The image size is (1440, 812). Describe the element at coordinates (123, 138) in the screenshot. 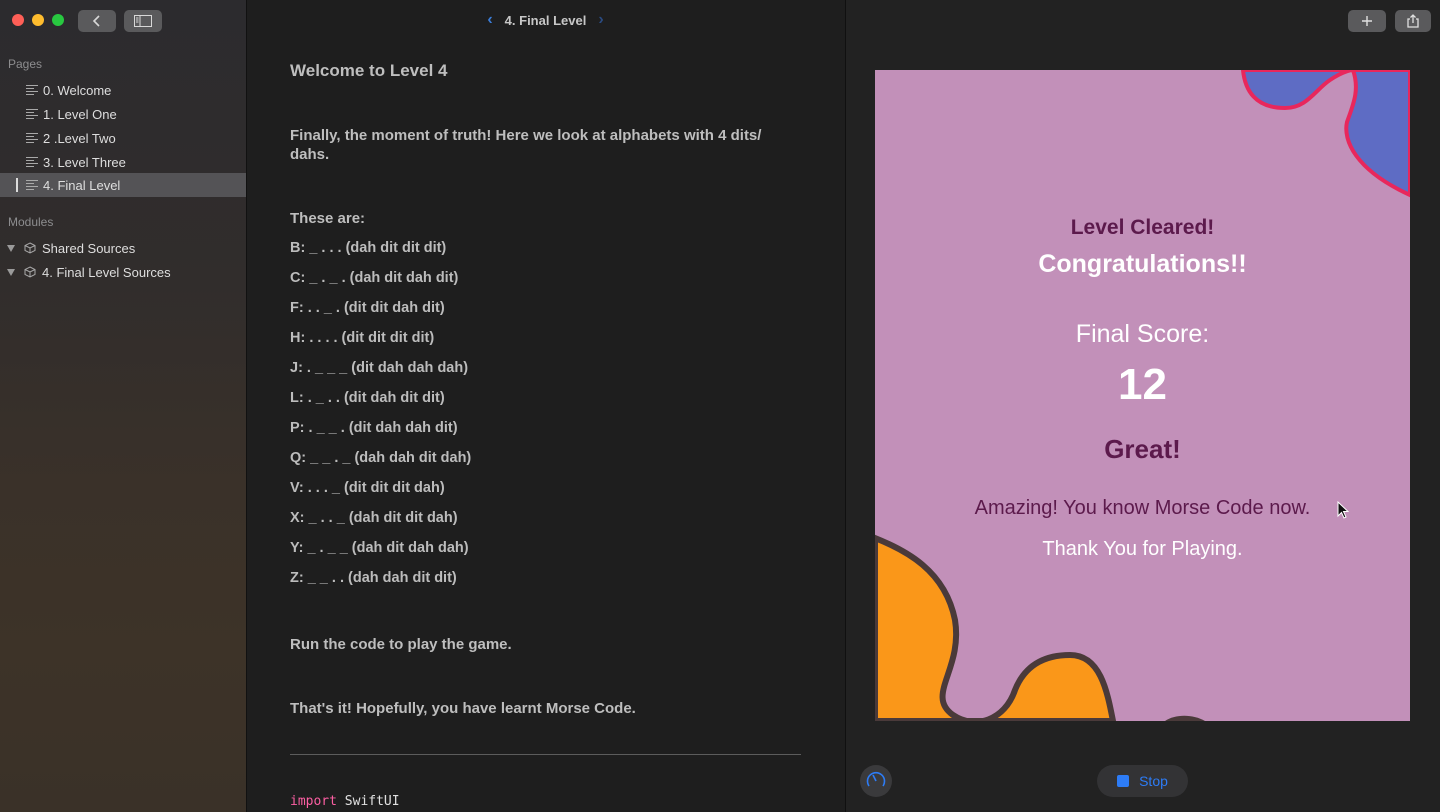

I see `sidebar-page-level-two: 2 .Level Two` at that location.